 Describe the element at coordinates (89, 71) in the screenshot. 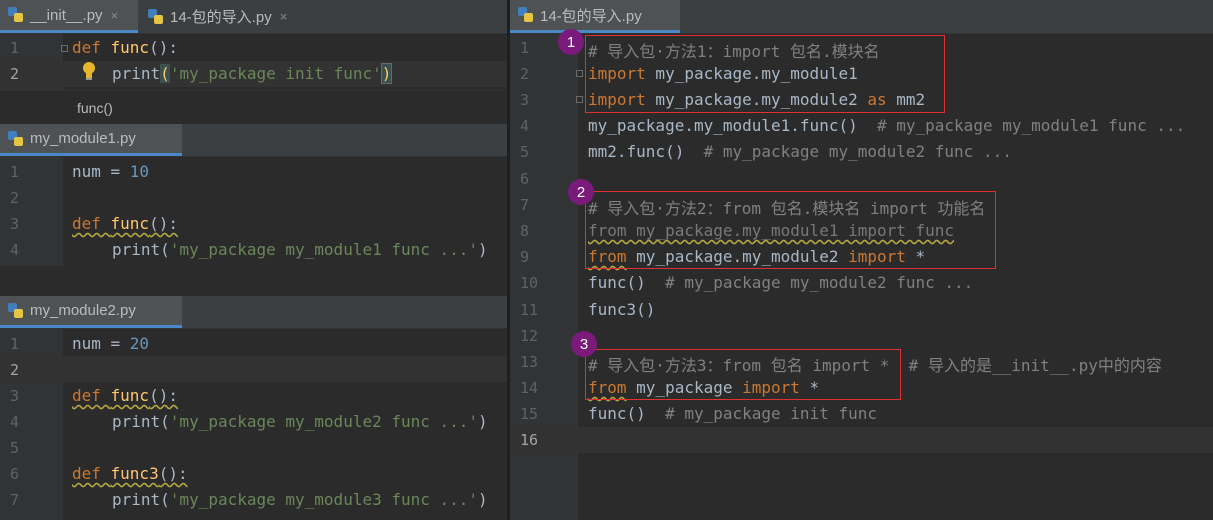

I see `lightbulb-icon` at that location.